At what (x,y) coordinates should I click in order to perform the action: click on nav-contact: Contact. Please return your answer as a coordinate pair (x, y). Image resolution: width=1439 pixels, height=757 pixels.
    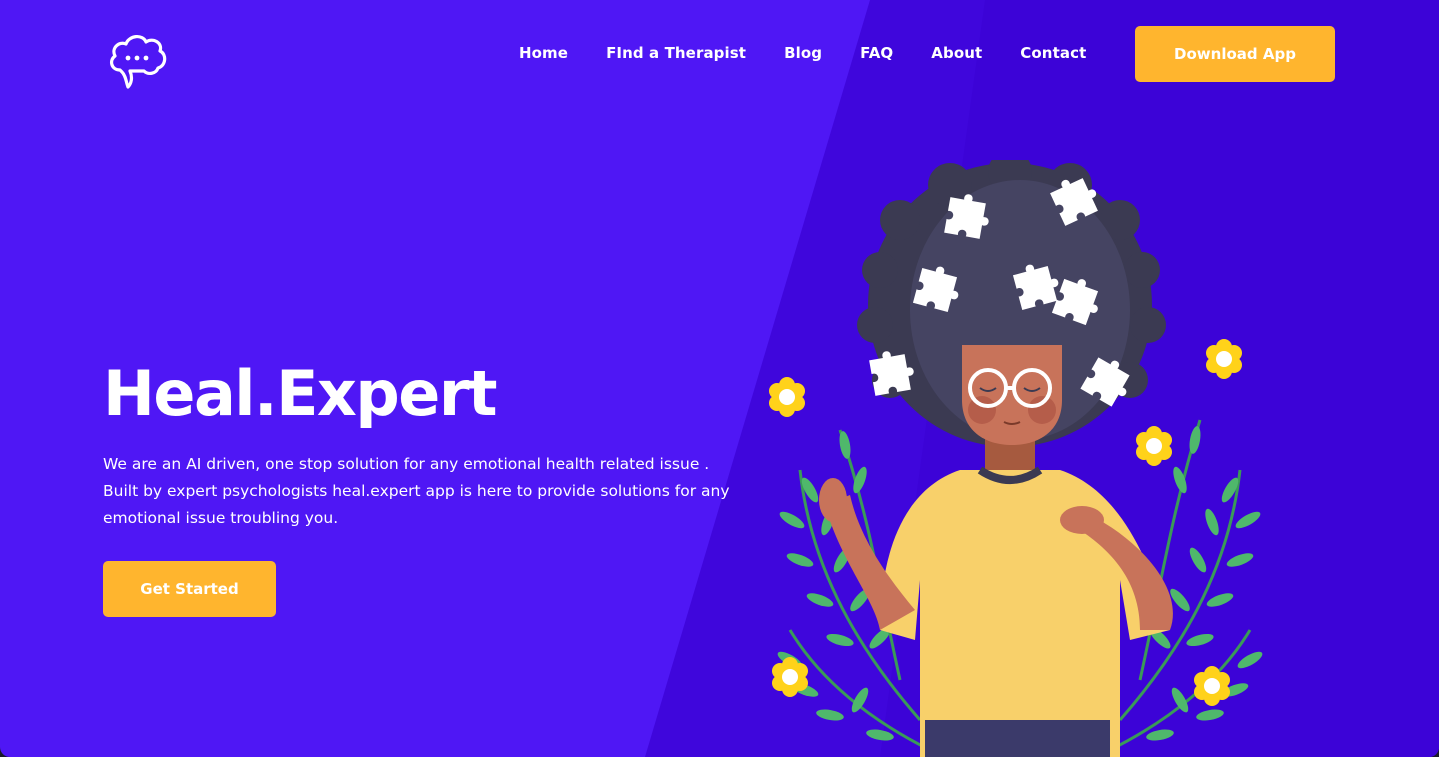
    Looking at the image, I should click on (1053, 53).